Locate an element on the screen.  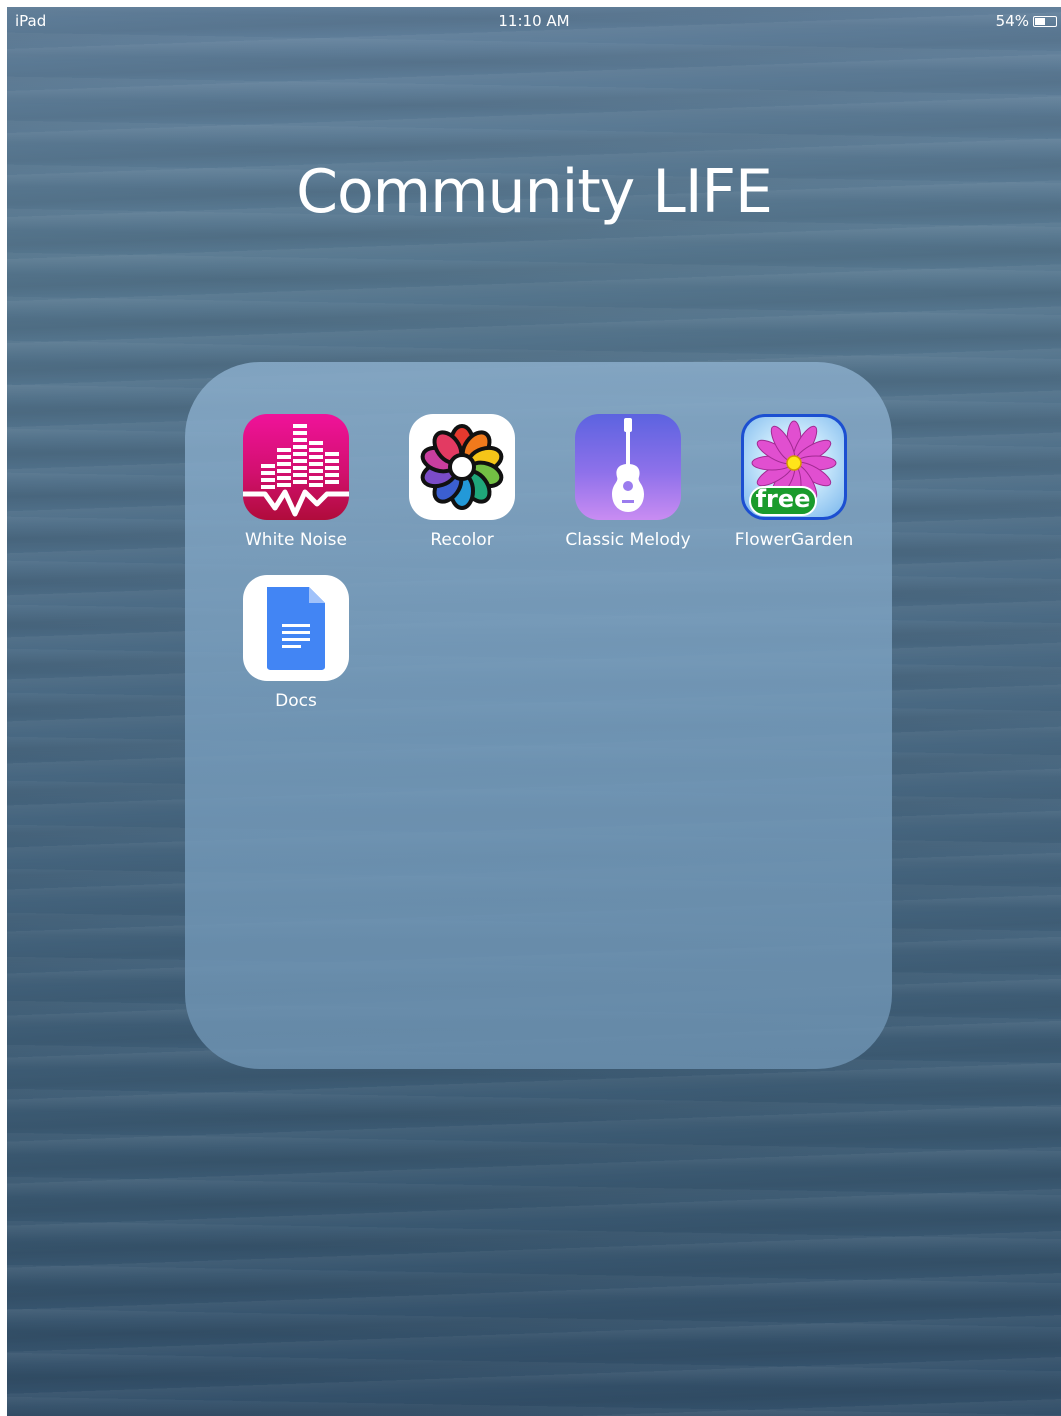
app-label: Classic Melody is located at coordinates (628, 540).